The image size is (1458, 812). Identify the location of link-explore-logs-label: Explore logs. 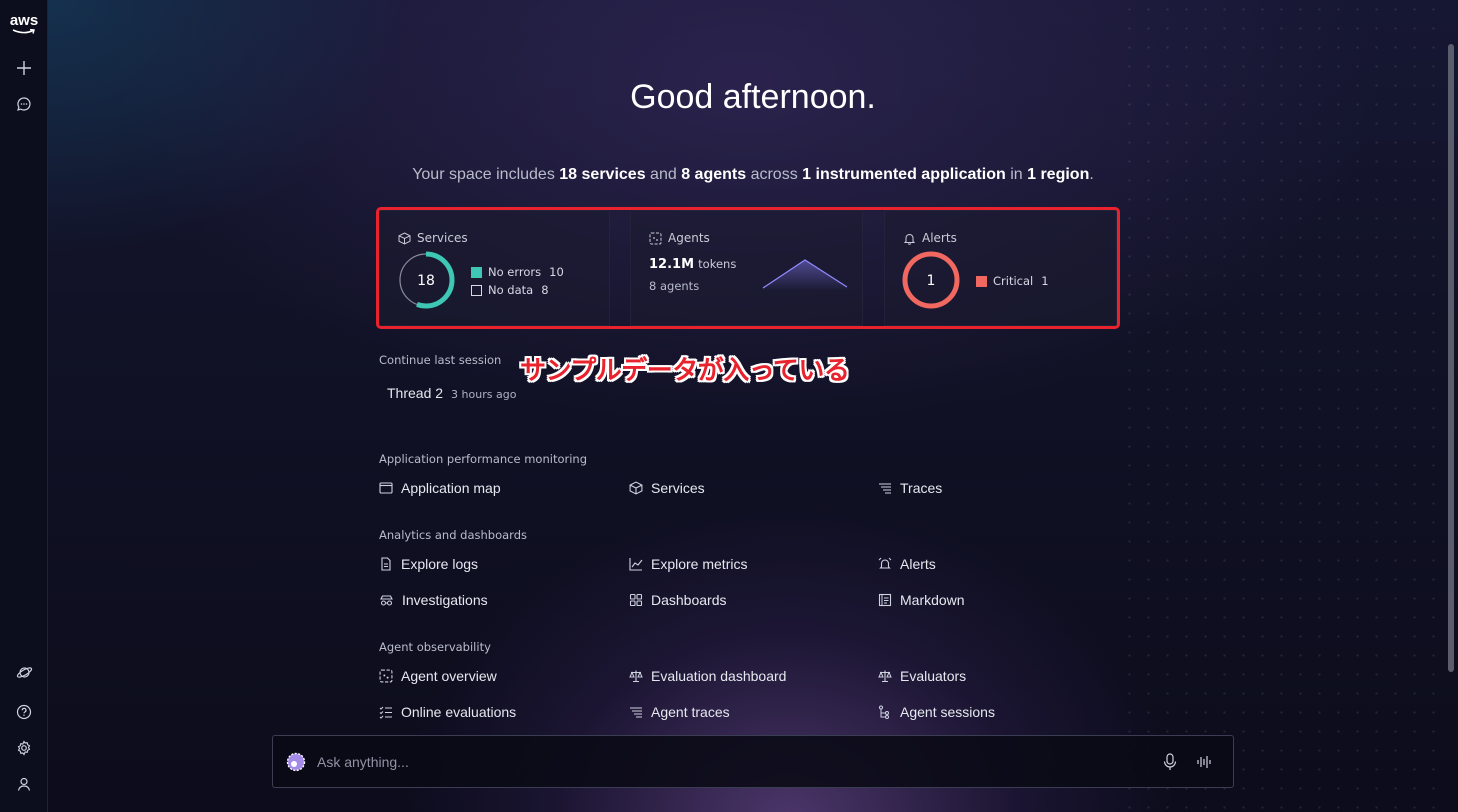
(440, 564).